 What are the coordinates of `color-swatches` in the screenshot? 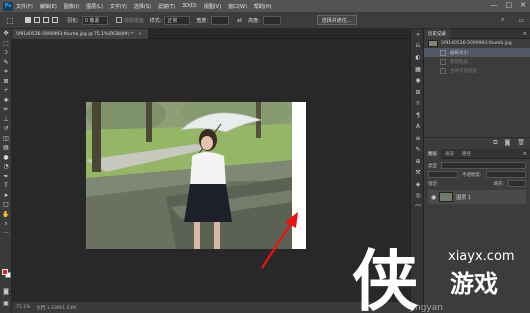 It's located at (6, 273).